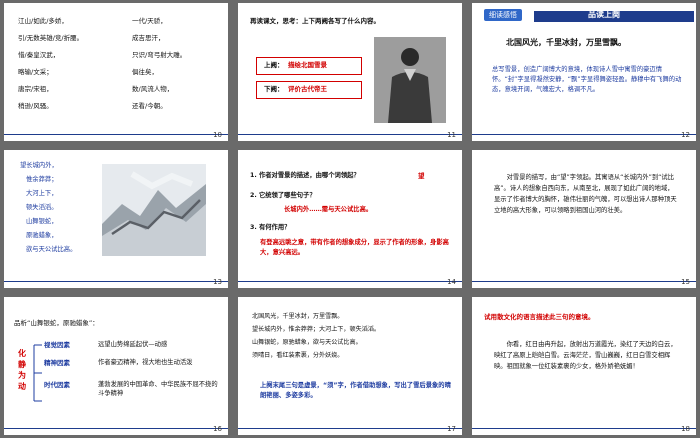  I want to click on poem-line: 唐宗/宋祖，, so click(35, 89).